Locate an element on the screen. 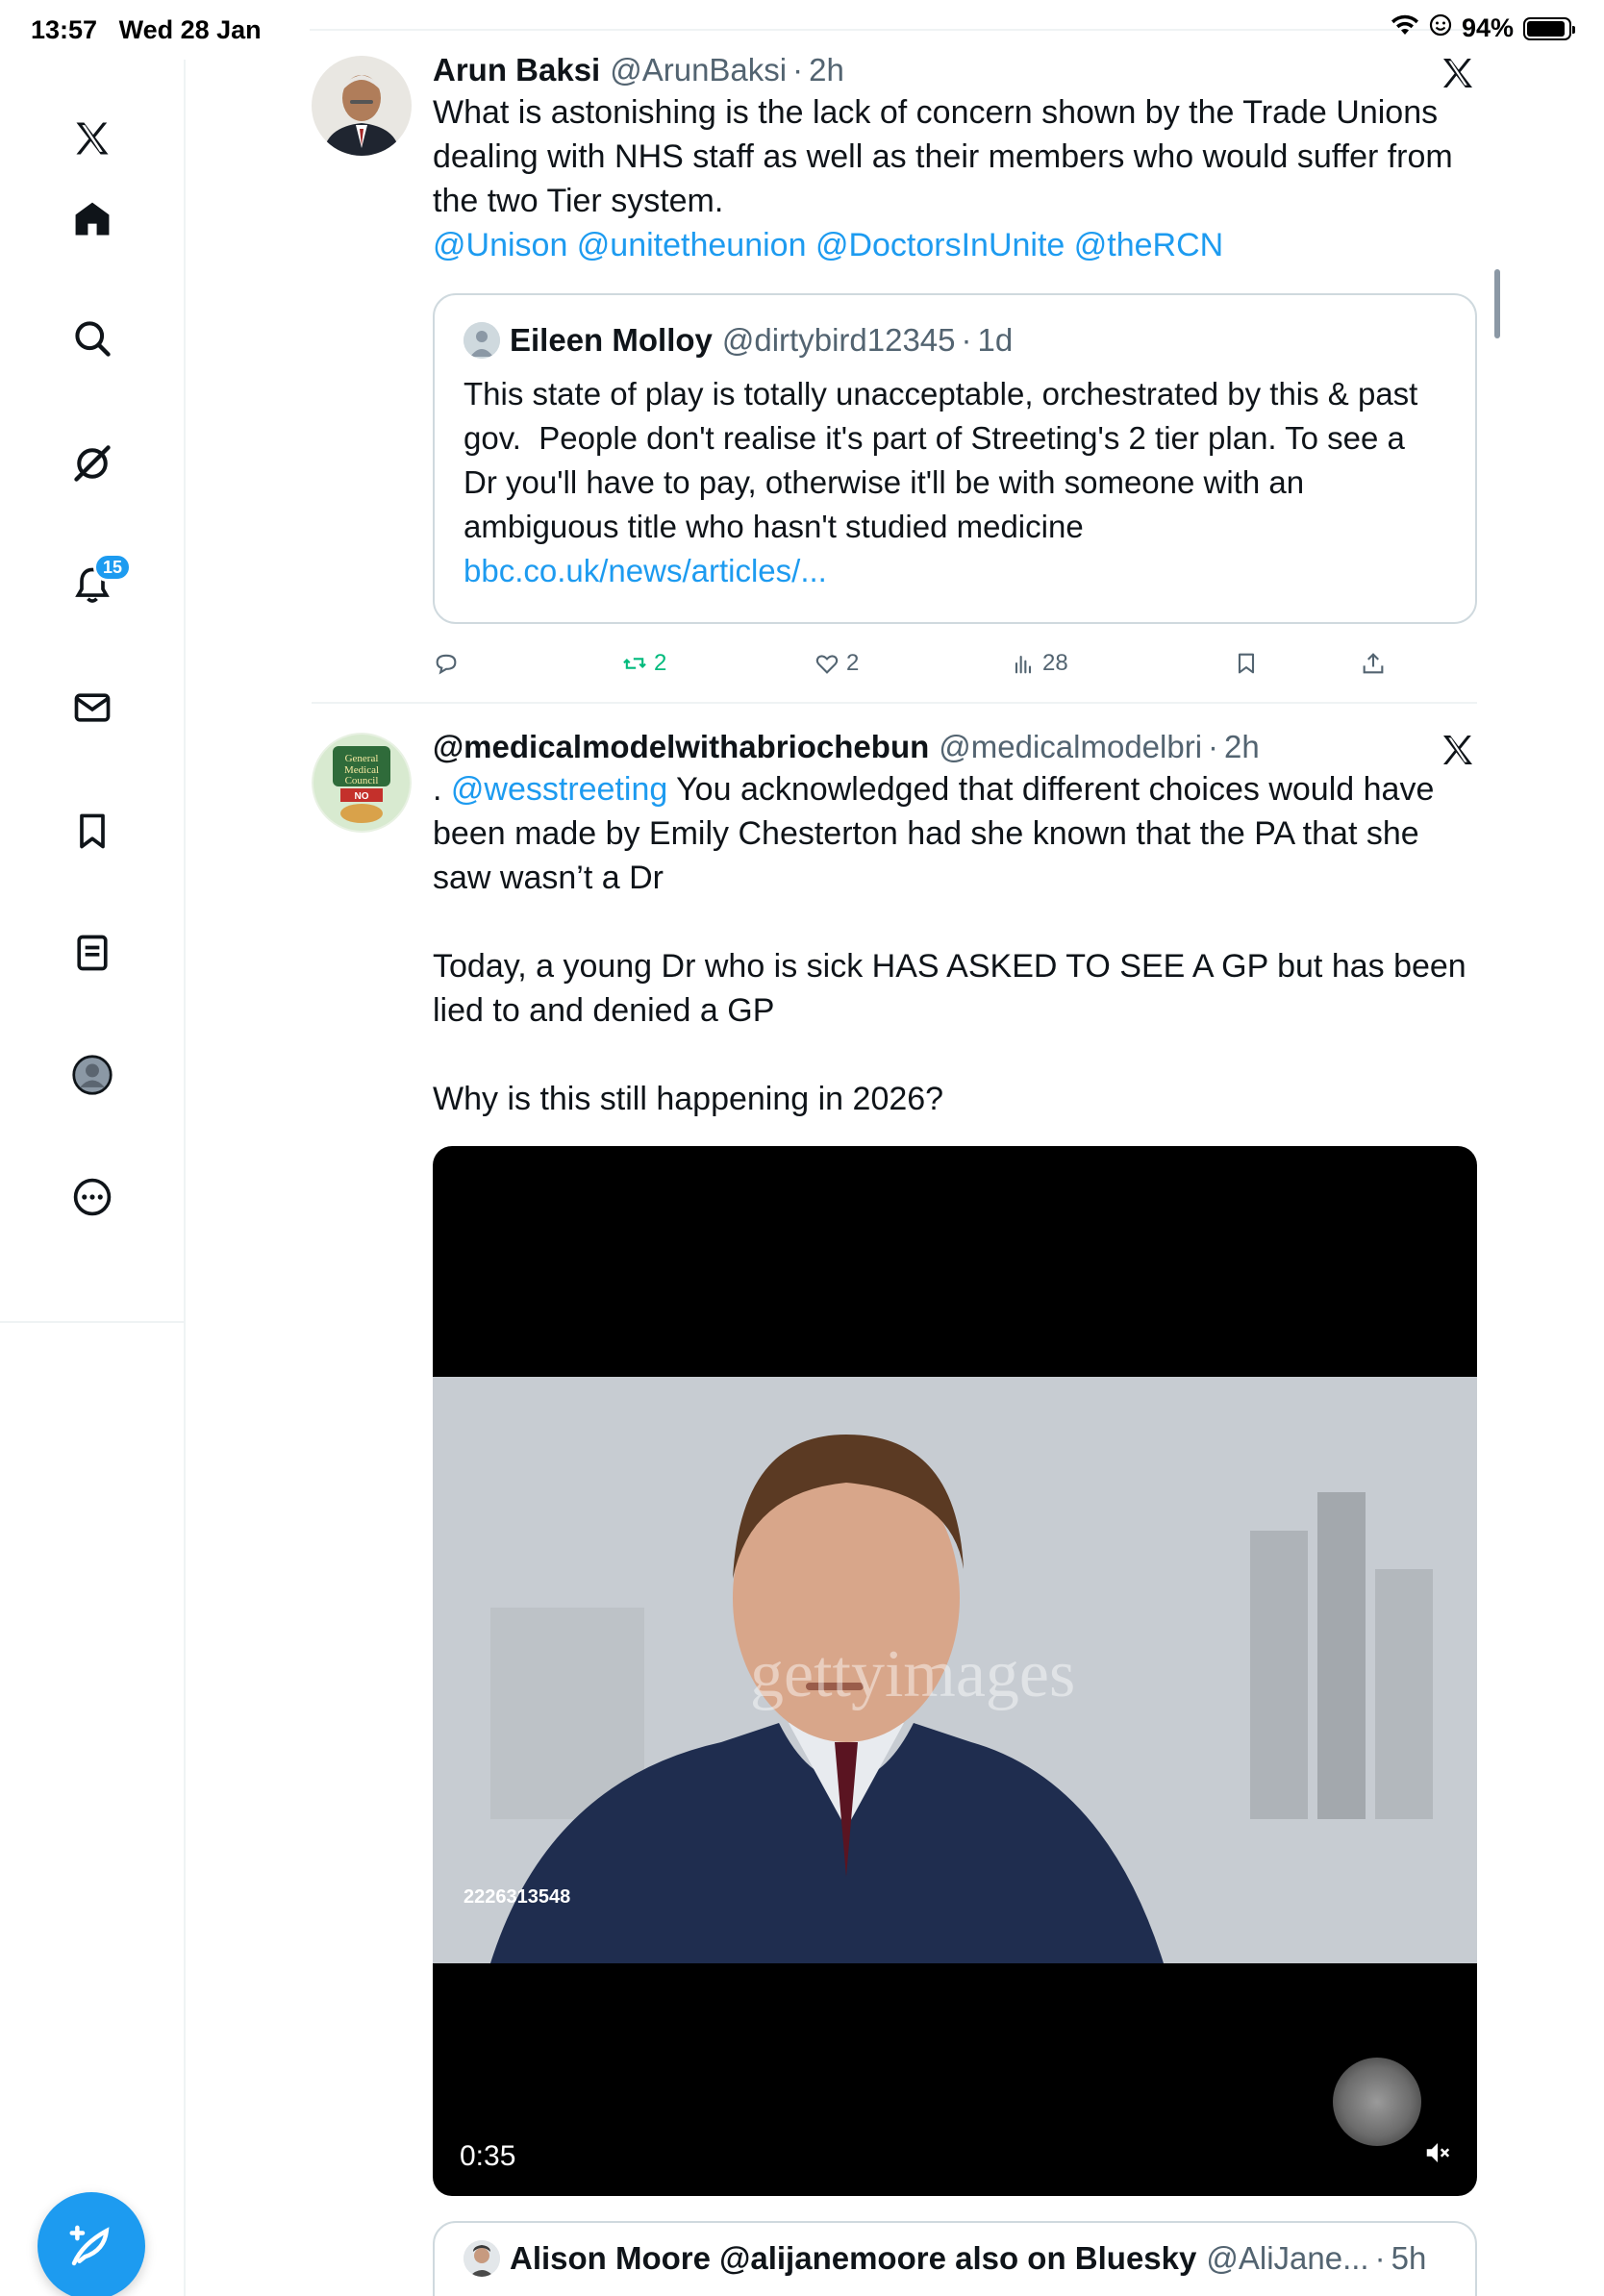  share-icon is located at coordinates (1373, 663).